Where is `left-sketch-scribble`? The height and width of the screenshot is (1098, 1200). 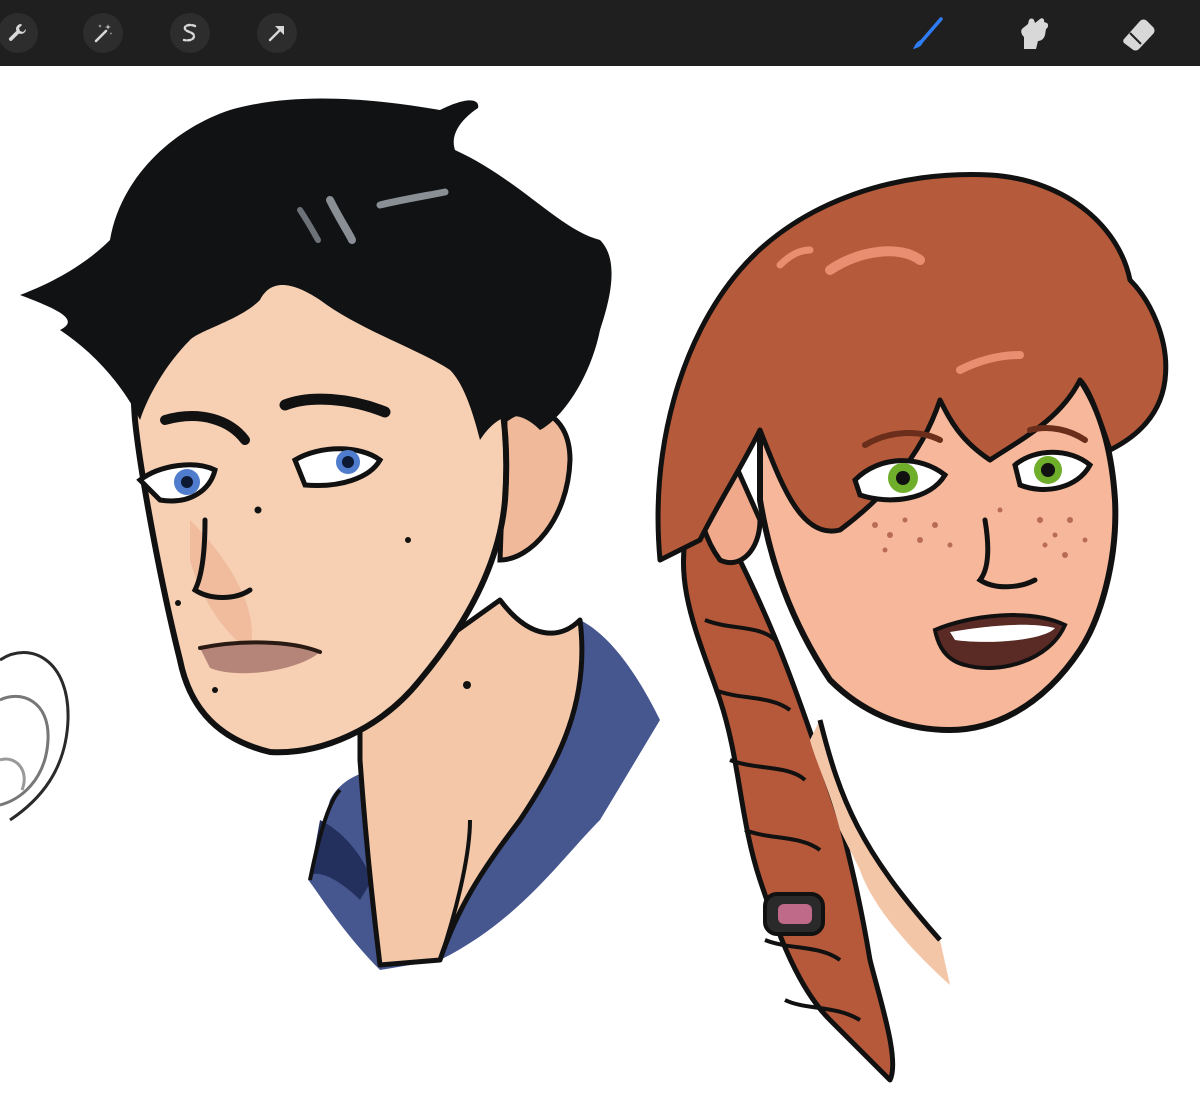
left-sketch-scribble is located at coordinates (35, 736).